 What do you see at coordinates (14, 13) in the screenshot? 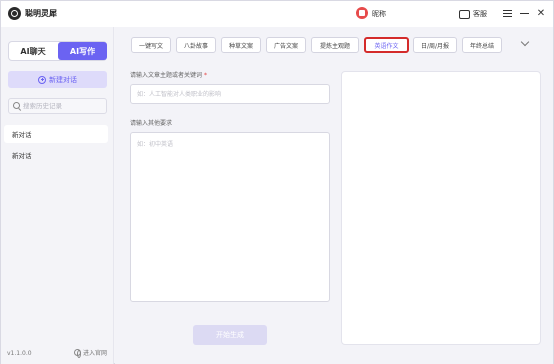
I see `app-logo-icon` at bounding box center [14, 13].